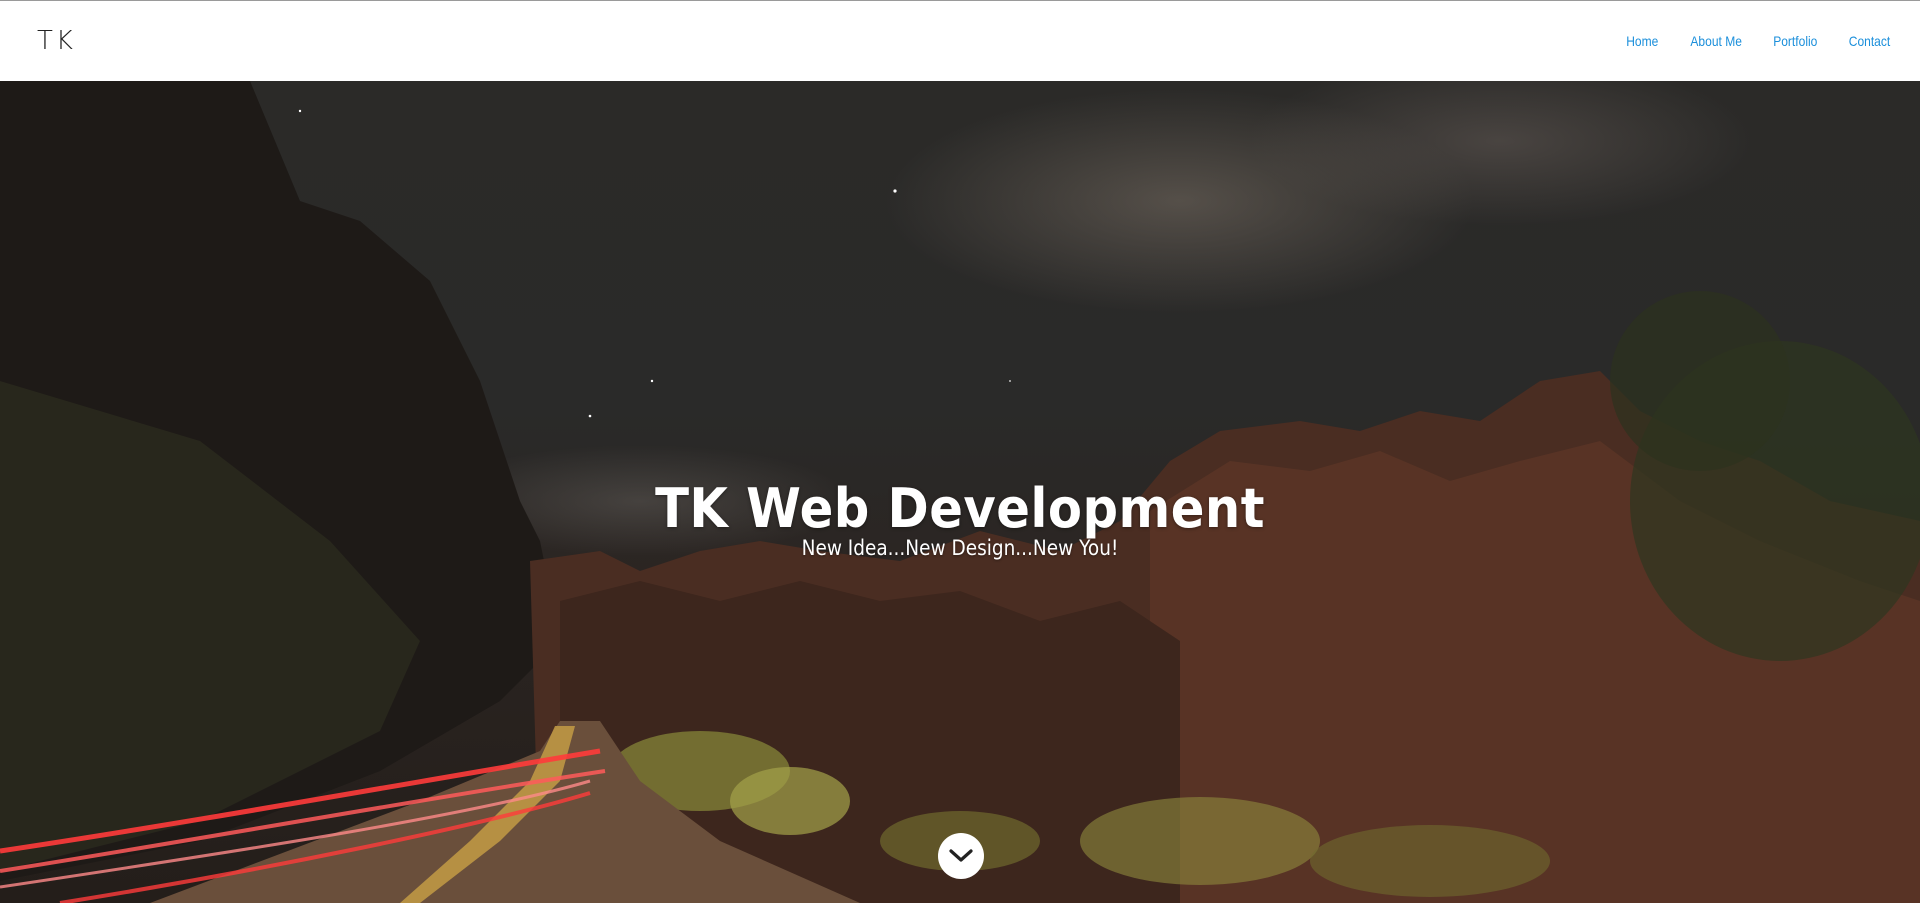  I want to click on nav-menu: Home About Me Portfolio Contact, so click(1743, 41).